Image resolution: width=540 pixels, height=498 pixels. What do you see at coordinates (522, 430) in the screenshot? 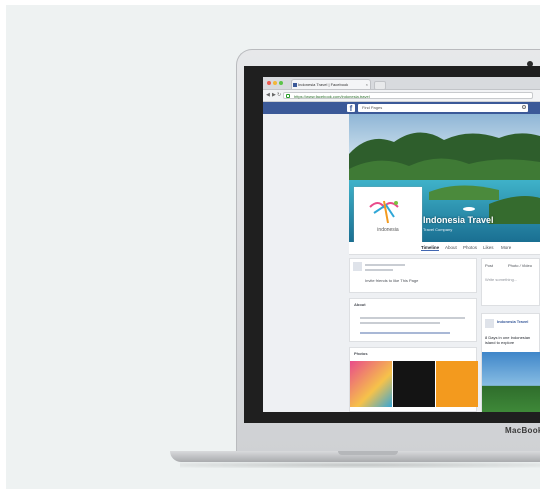
I see `laptop-brand-label: MacBook` at bounding box center [522, 430].